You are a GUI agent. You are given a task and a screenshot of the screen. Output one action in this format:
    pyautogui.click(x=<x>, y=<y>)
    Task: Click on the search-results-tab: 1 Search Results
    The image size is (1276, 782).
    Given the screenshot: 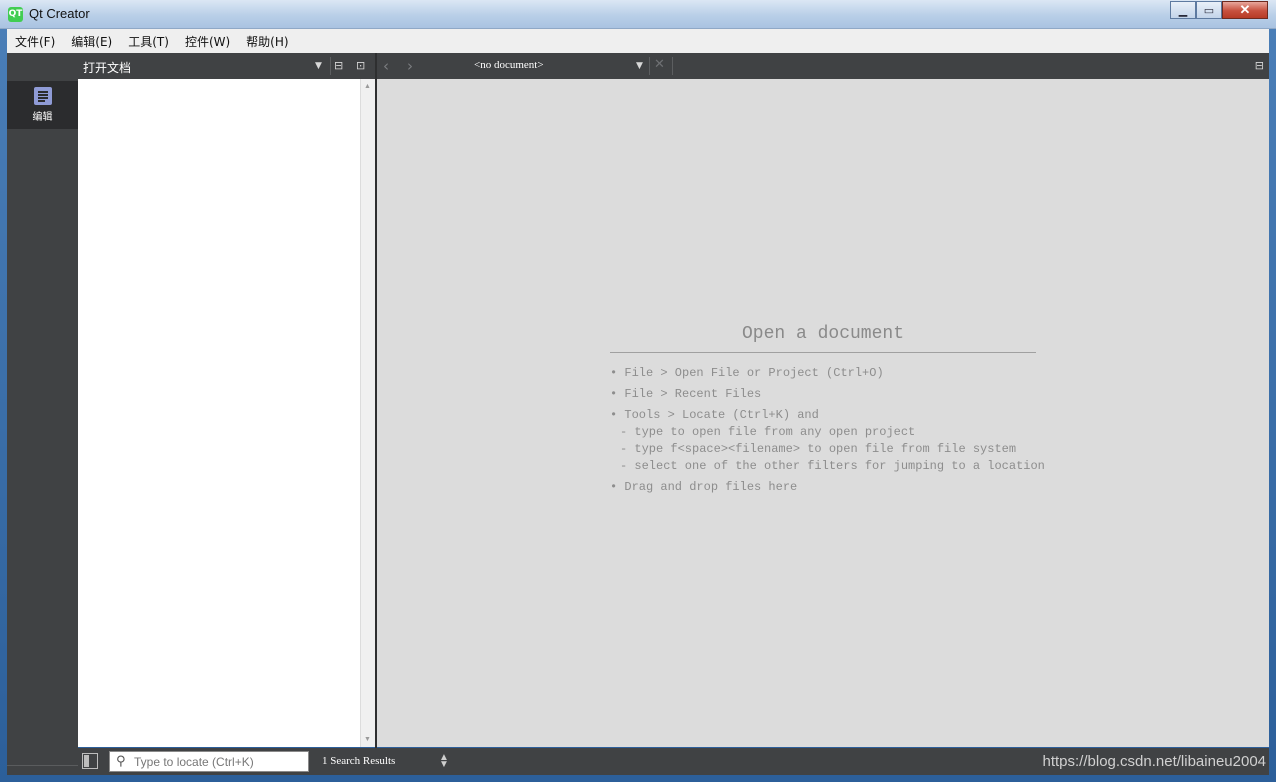 What is the action you would take?
    pyautogui.click(x=358, y=761)
    